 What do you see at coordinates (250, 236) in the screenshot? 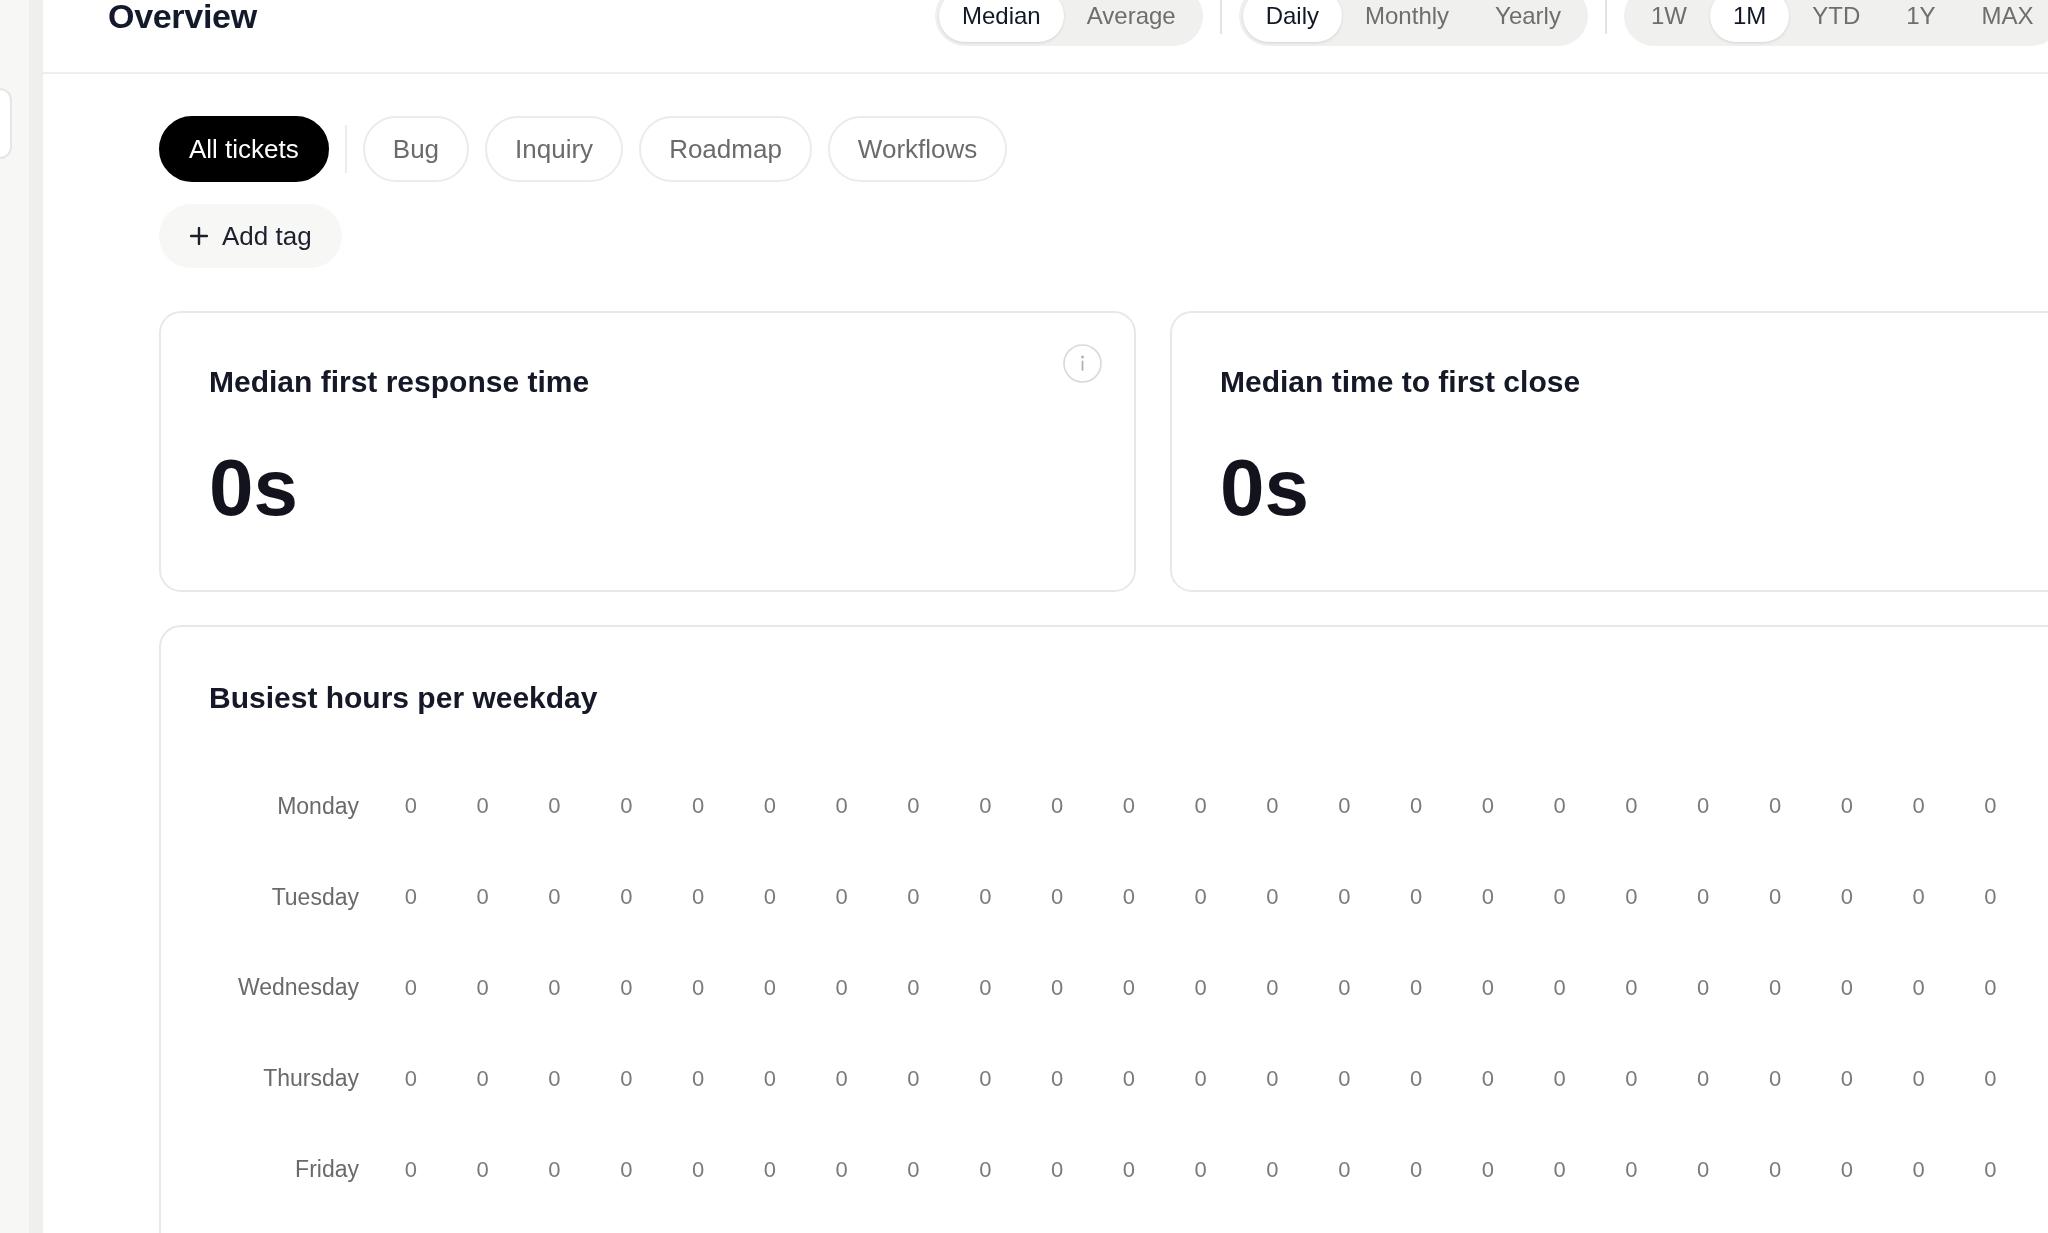
I see `add-tag-button: Add tag` at bounding box center [250, 236].